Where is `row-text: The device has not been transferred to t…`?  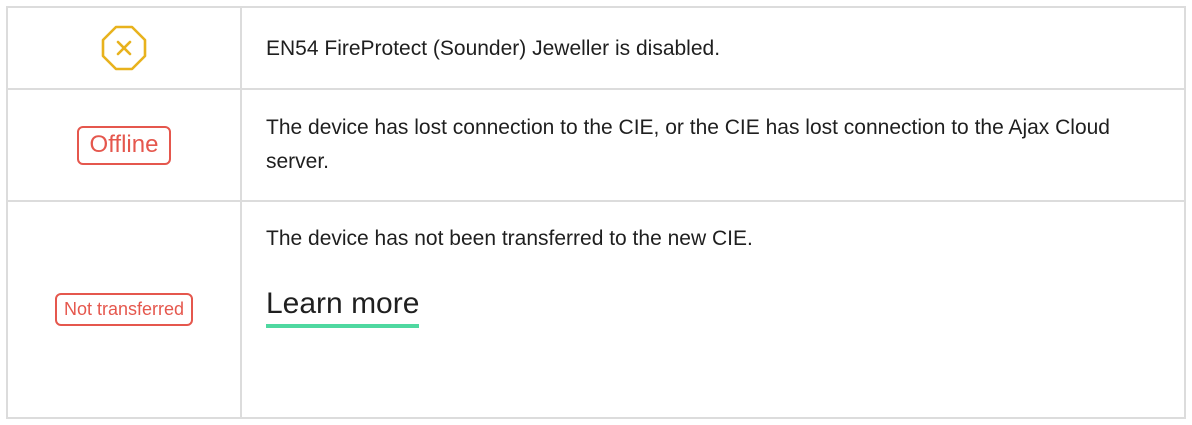 row-text: The device has not been transferred to t… is located at coordinates (509, 238).